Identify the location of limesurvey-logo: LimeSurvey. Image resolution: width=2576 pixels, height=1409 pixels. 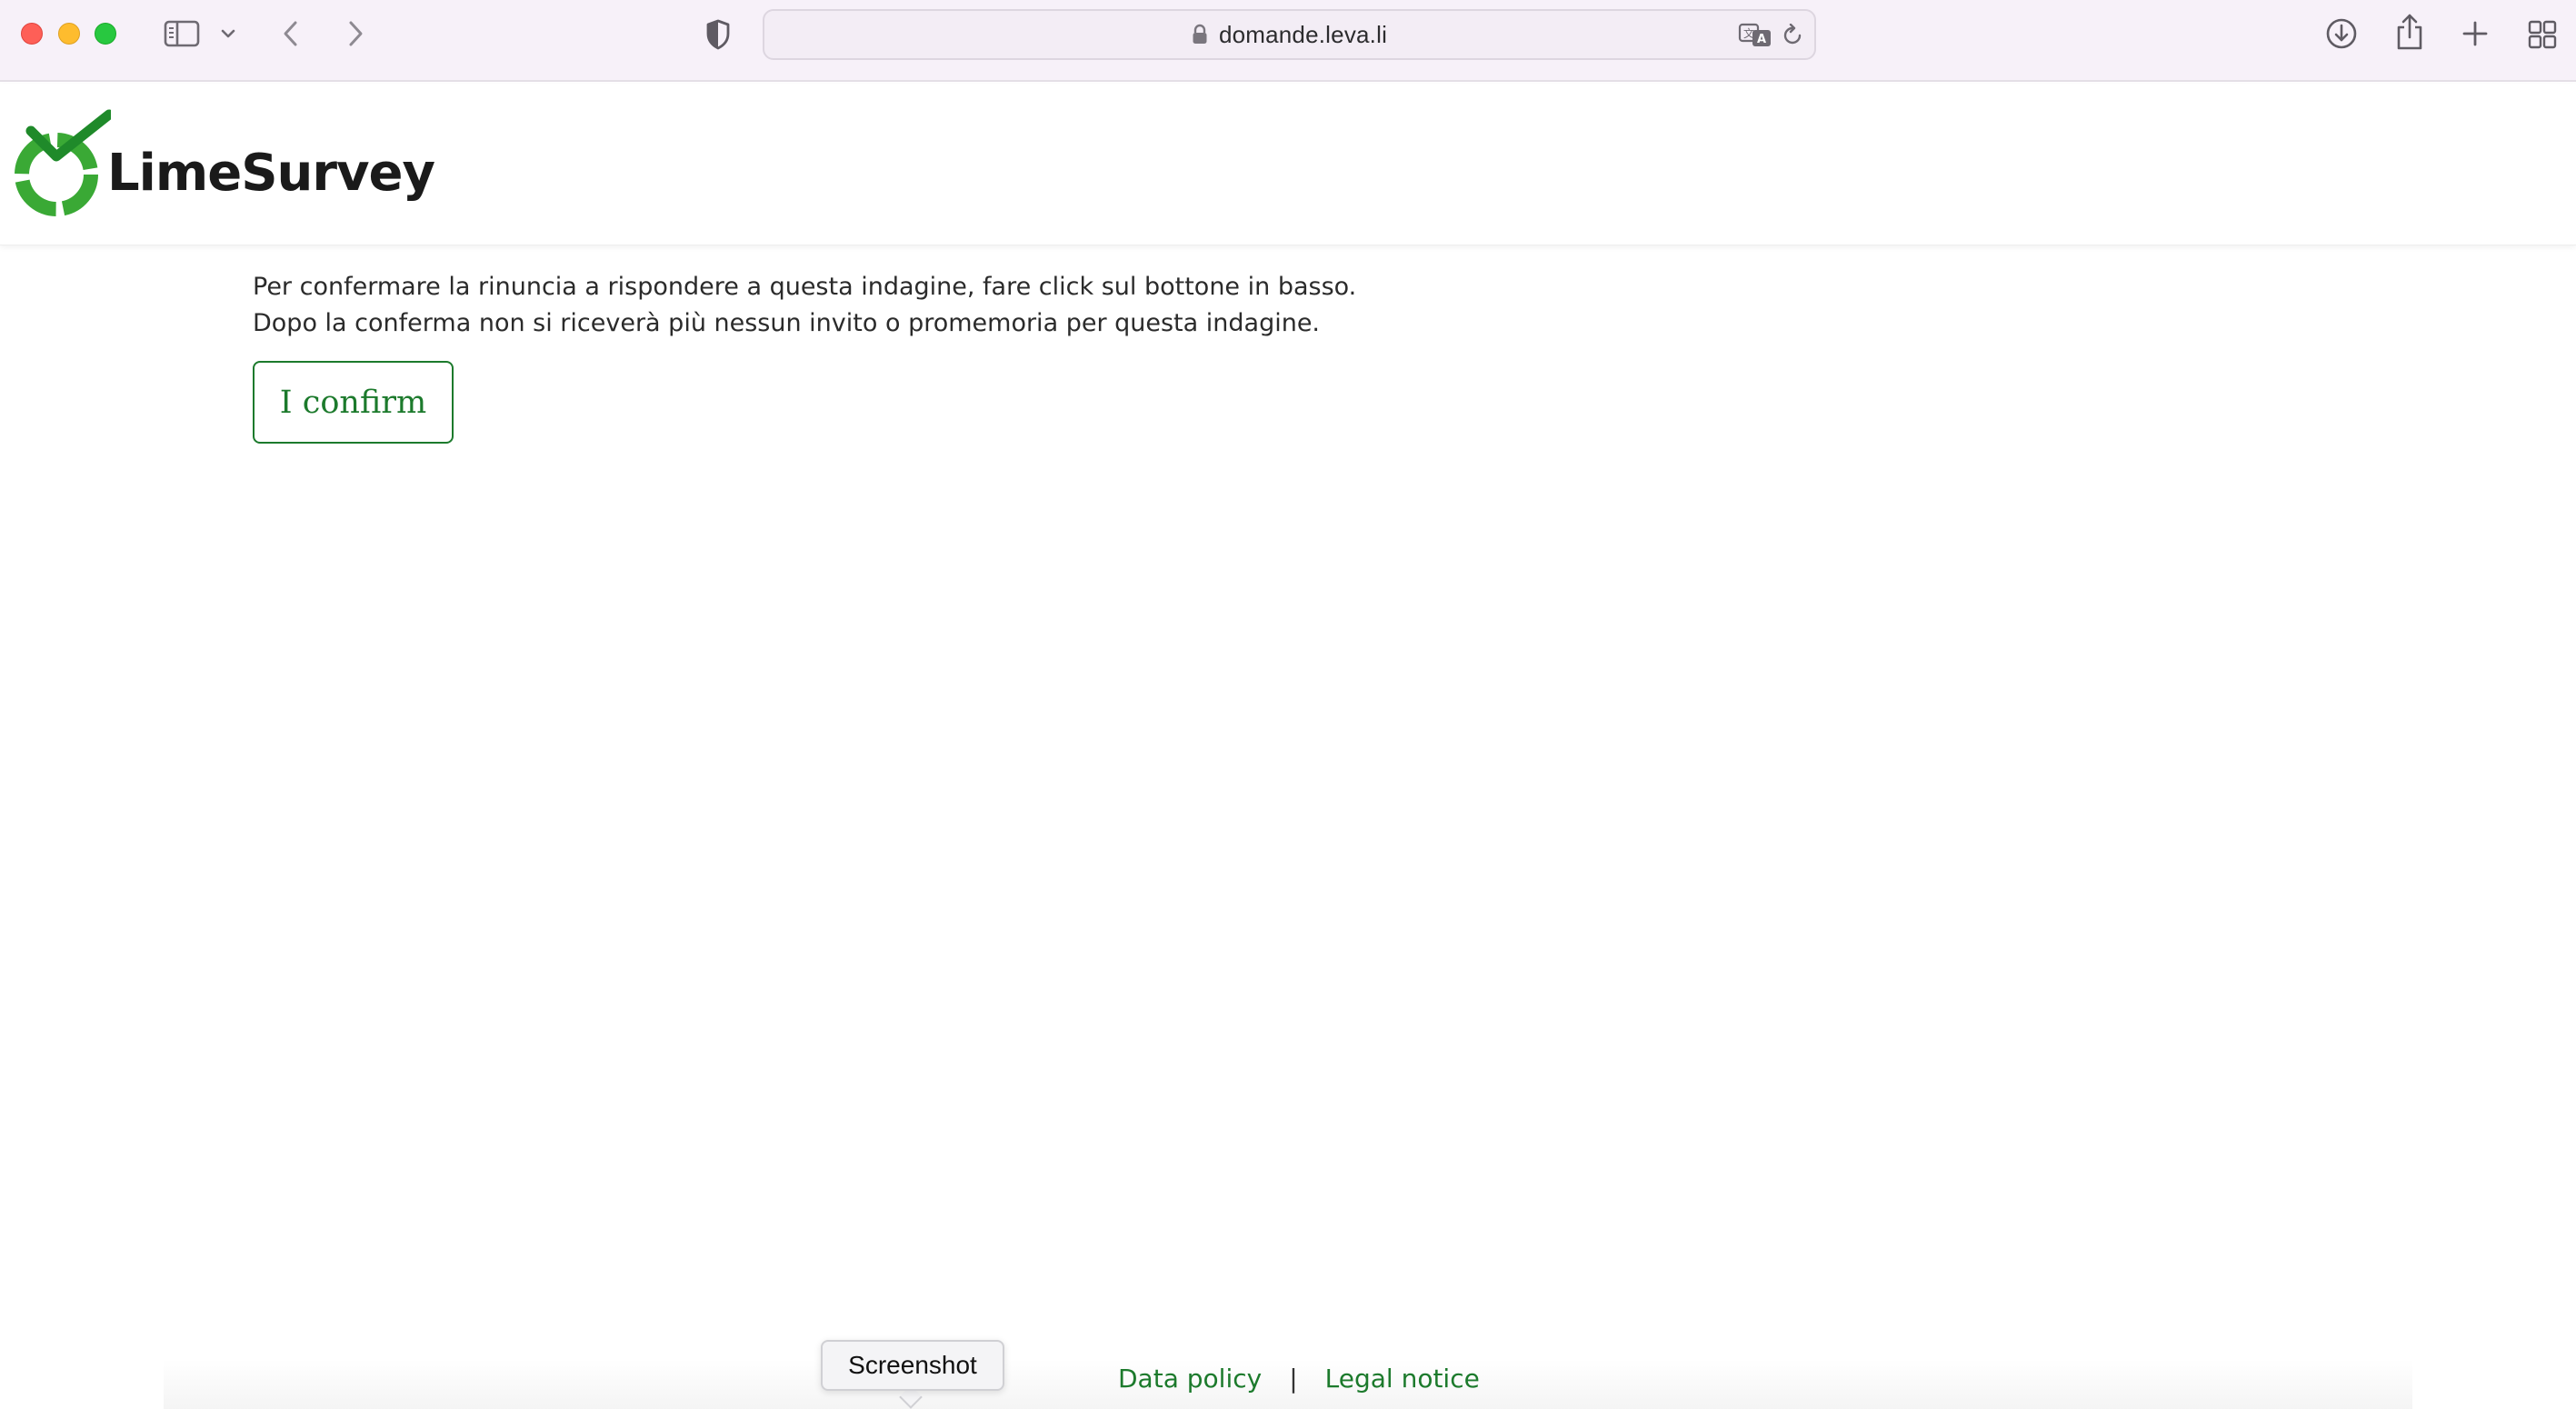
(223, 166).